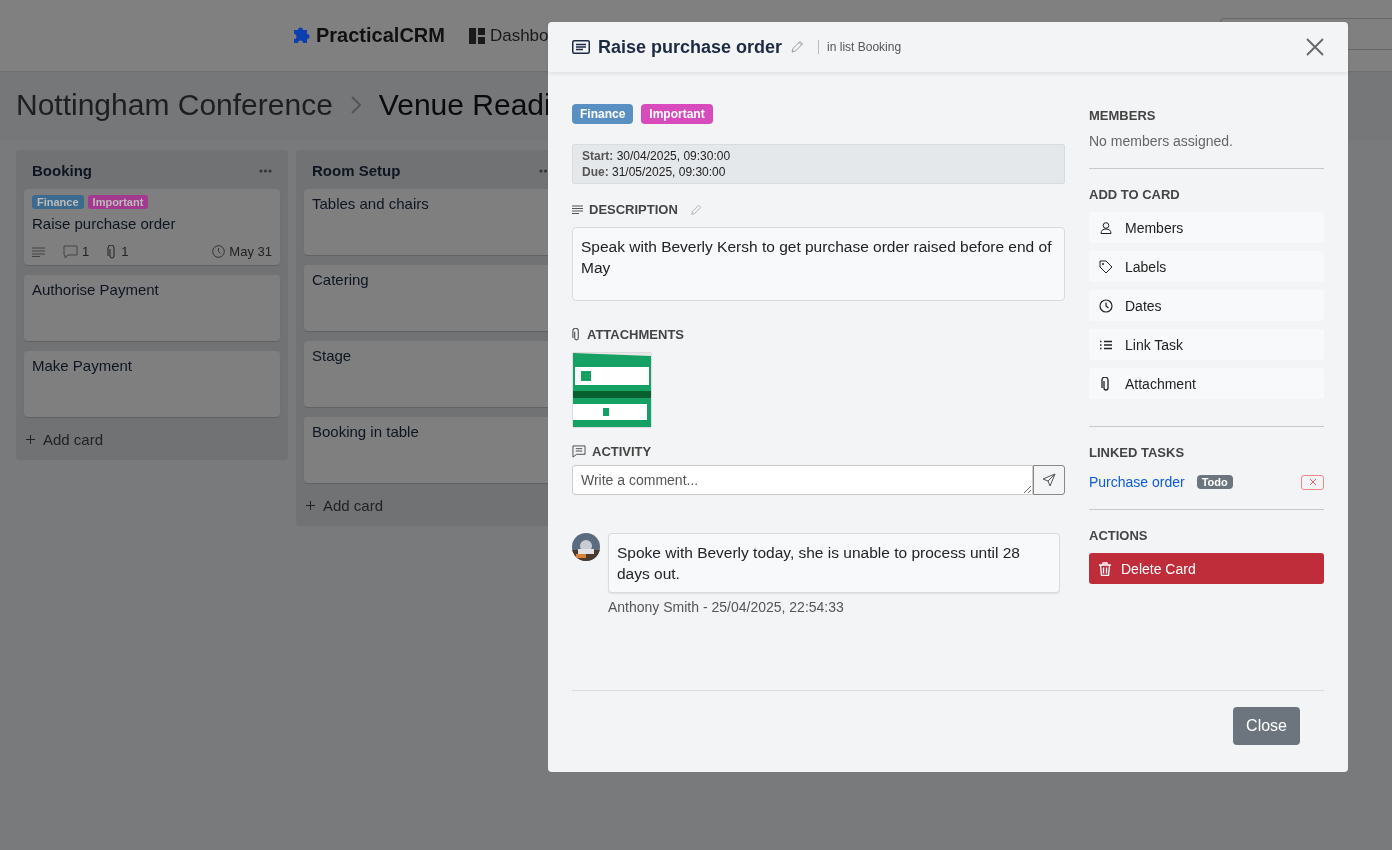 The image size is (1392, 850). What do you see at coordinates (654, 172) in the screenshot?
I see `date-text: Due: 31/05/2025, 09:30:00` at bounding box center [654, 172].